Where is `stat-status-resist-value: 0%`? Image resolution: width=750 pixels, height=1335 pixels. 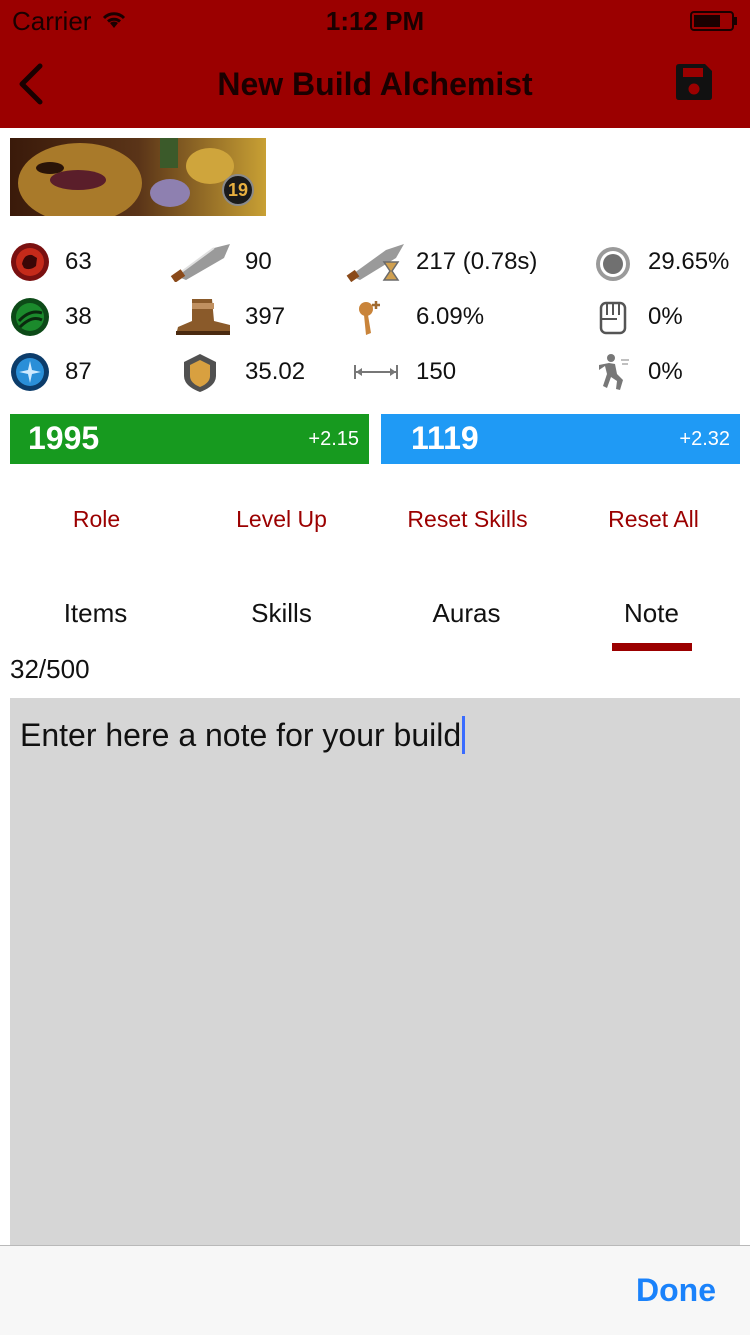
stat-status-resist-value: 0% is located at coordinates (665, 316).